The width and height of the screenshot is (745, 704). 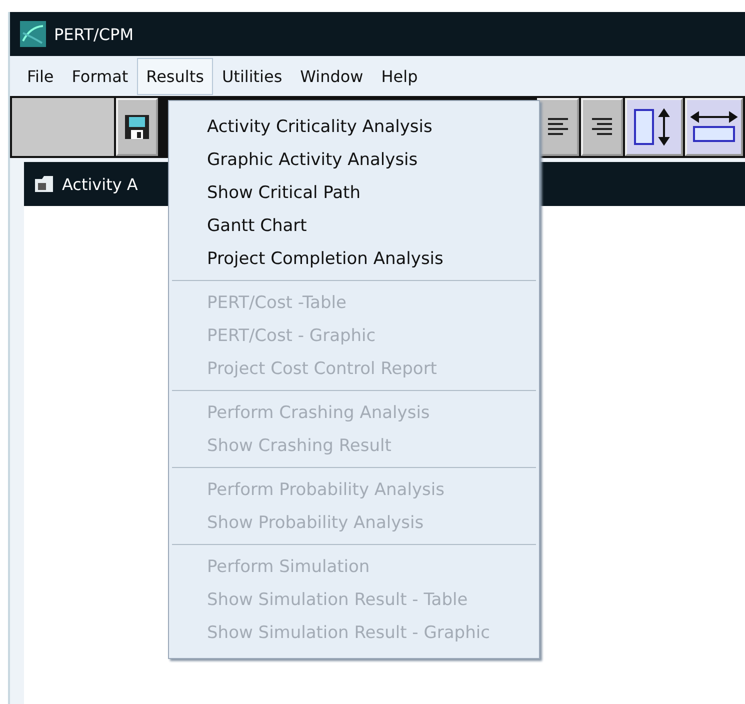 What do you see at coordinates (602, 127) in the screenshot?
I see `align-right-button` at bounding box center [602, 127].